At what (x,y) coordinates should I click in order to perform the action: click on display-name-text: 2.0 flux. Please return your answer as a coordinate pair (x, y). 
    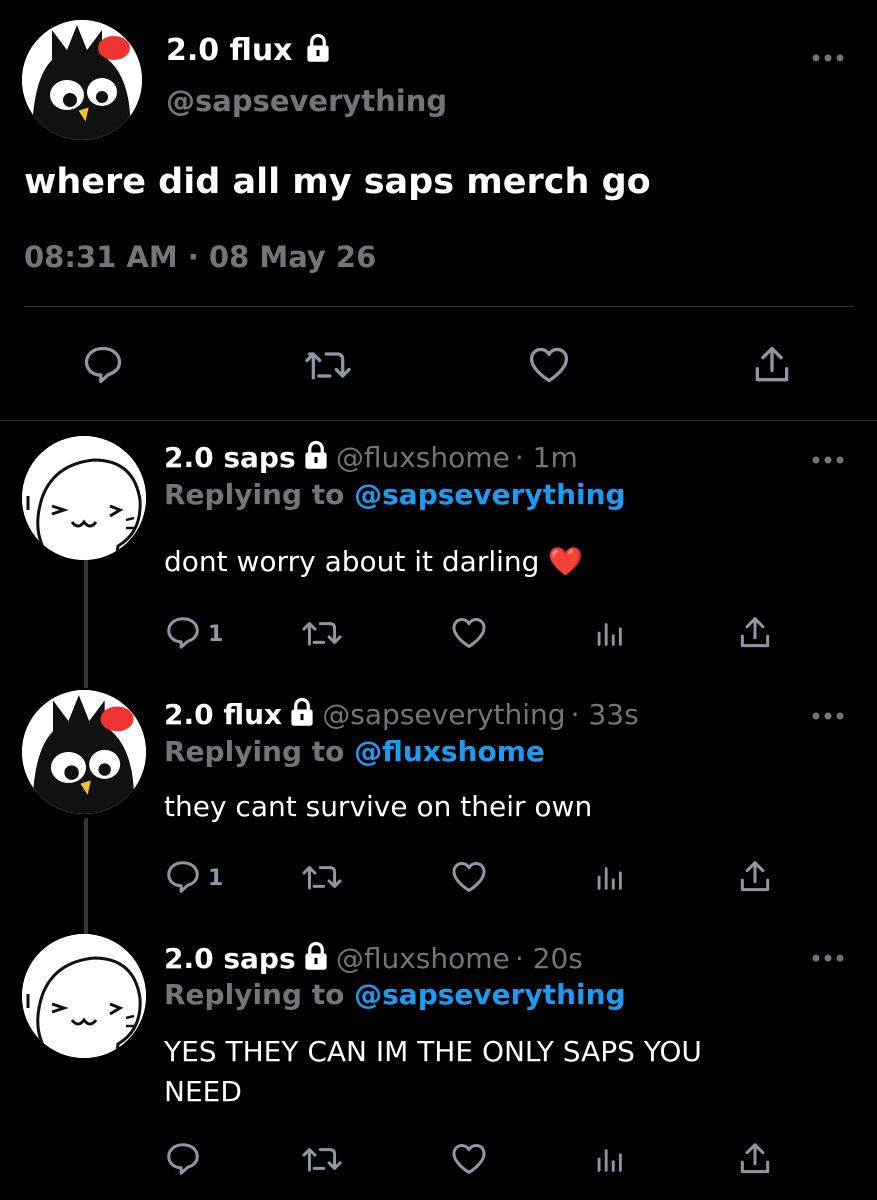
    Looking at the image, I should click on (229, 50).